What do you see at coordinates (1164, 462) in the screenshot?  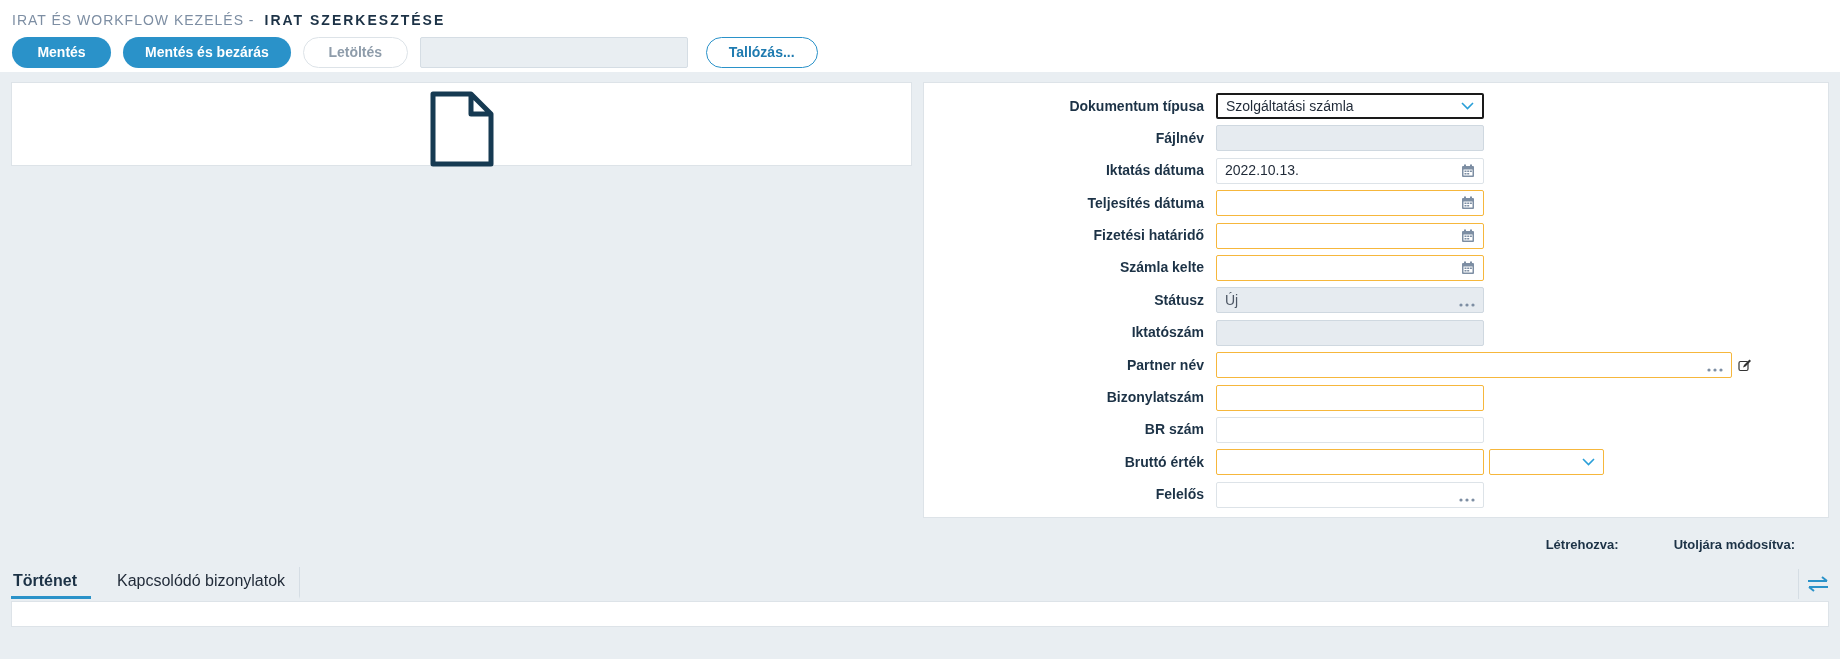 I see `field-label: Bruttó érték` at bounding box center [1164, 462].